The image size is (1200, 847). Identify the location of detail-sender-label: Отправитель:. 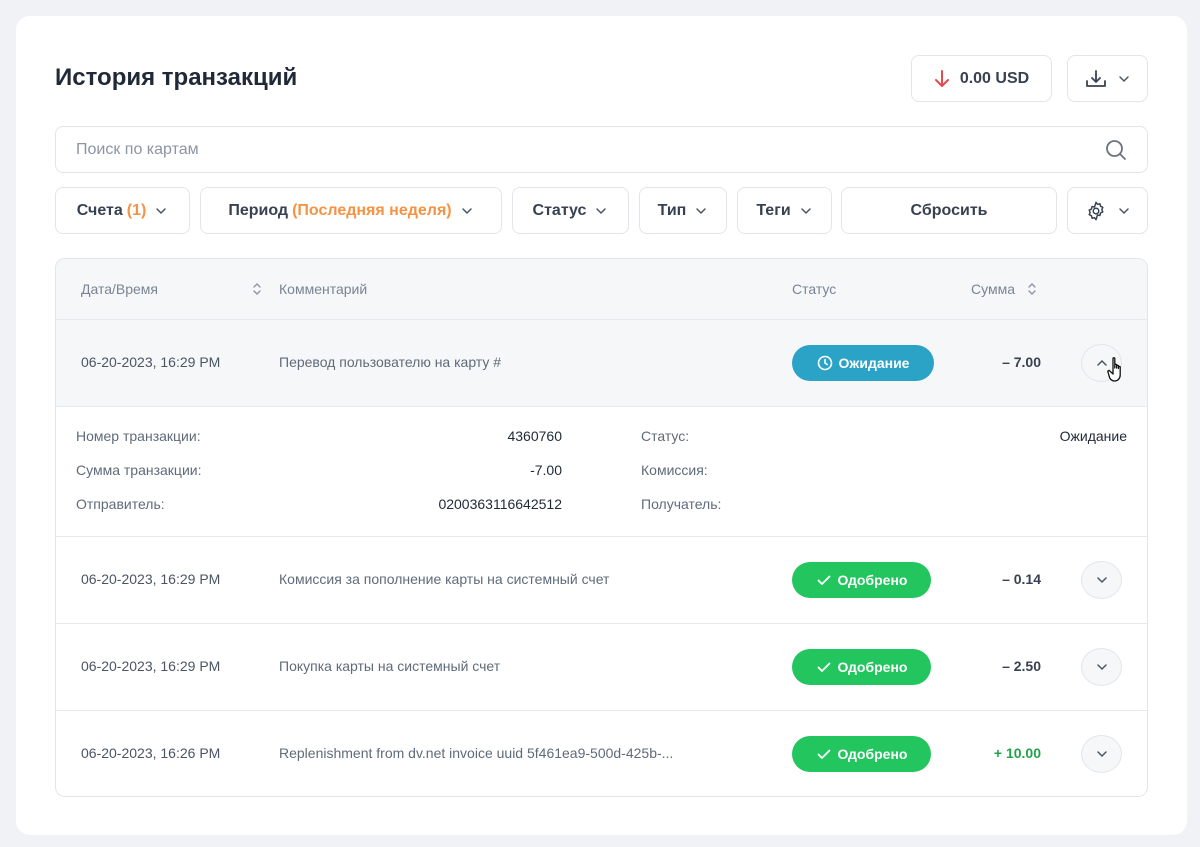
(120, 504).